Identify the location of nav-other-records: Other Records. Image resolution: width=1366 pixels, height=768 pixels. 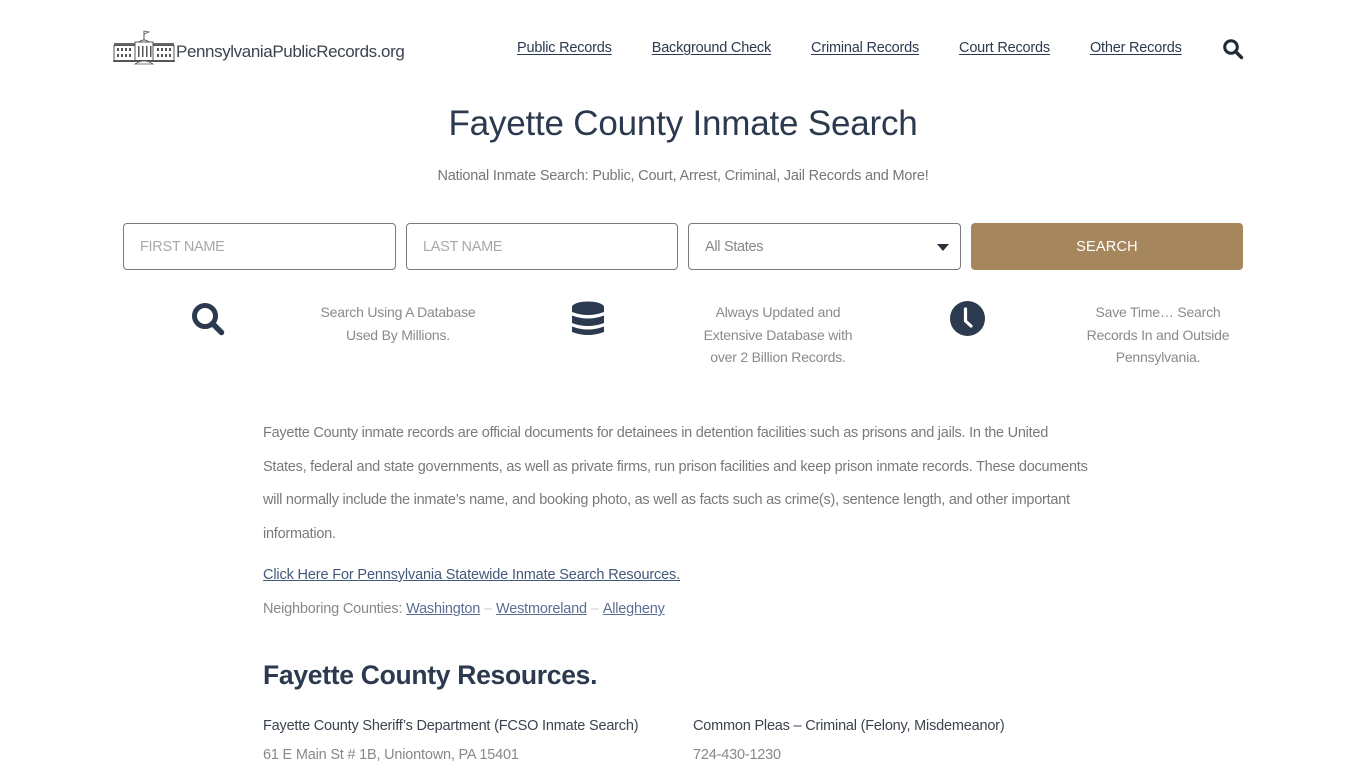
(1136, 48).